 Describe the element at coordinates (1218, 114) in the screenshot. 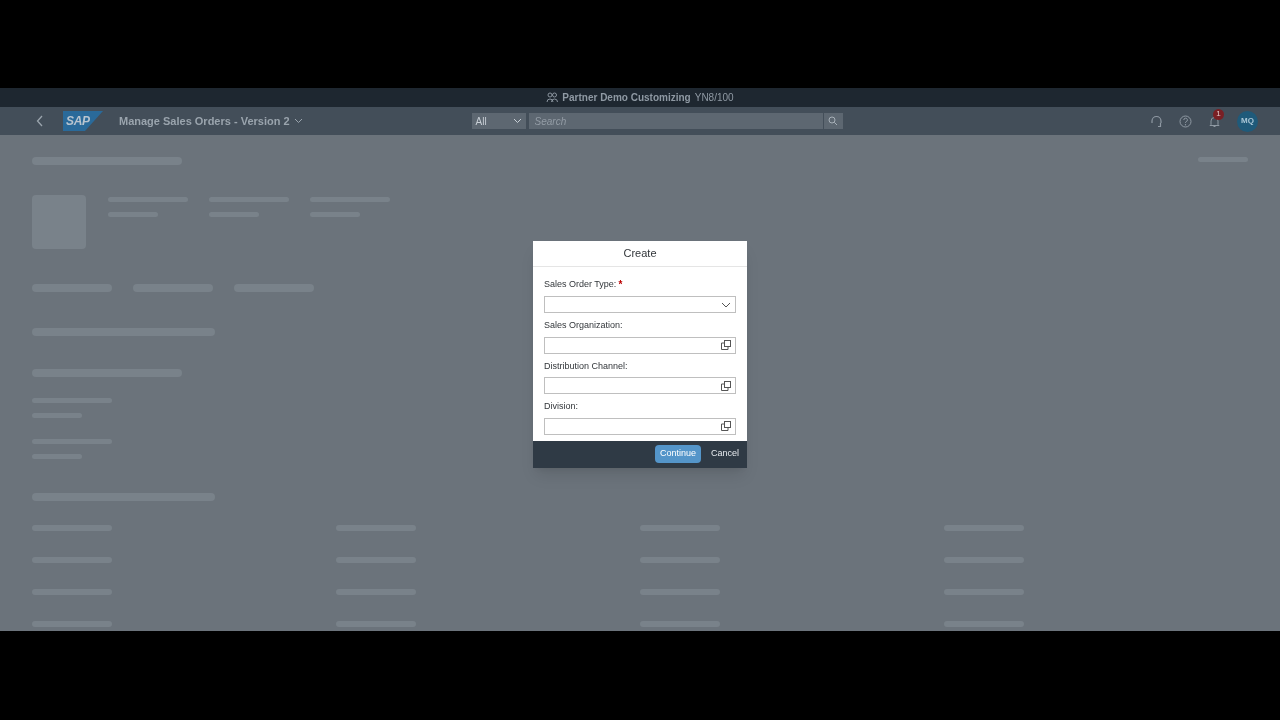

I see `notification-badge: 1` at that location.